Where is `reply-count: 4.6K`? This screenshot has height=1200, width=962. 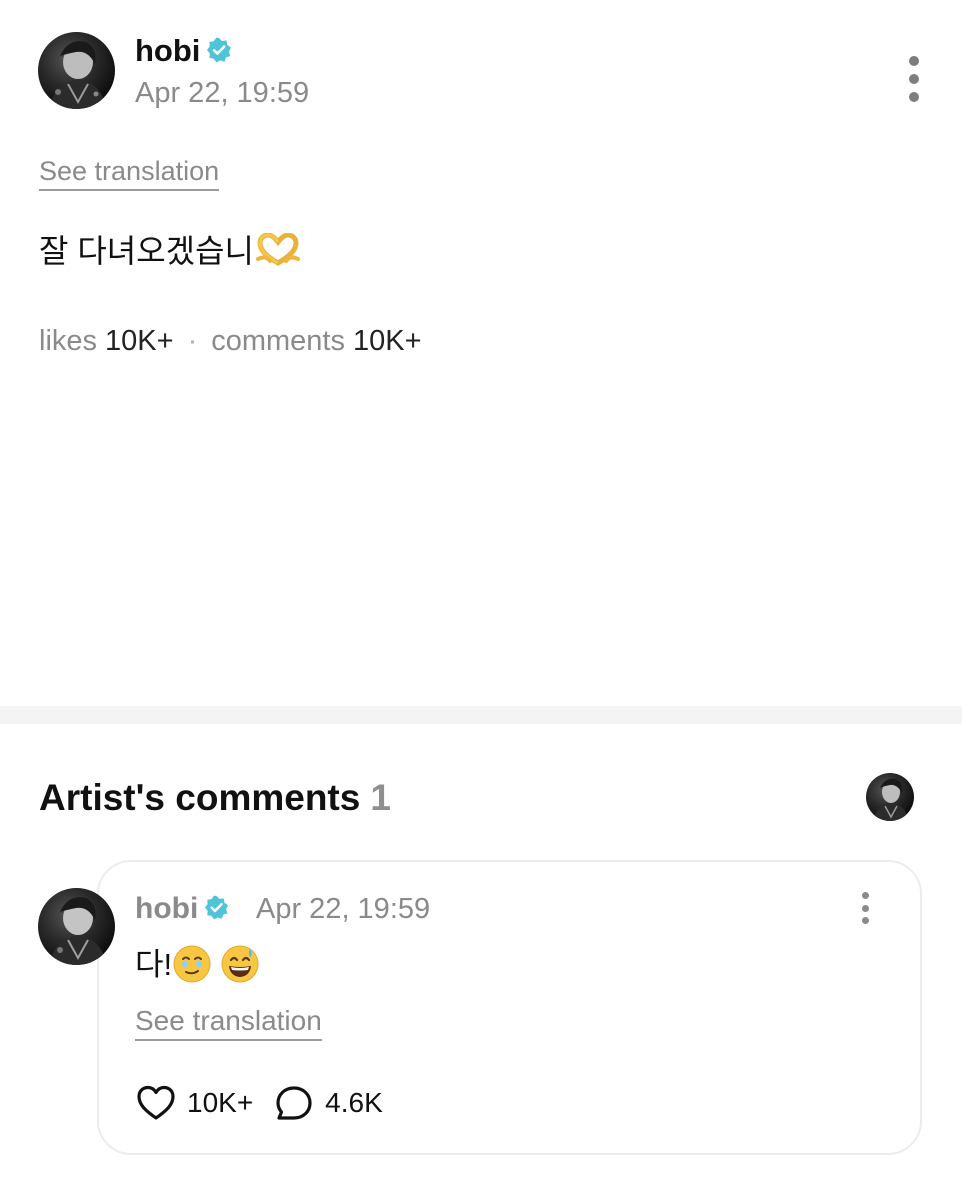 reply-count: 4.6K is located at coordinates (354, 1102).